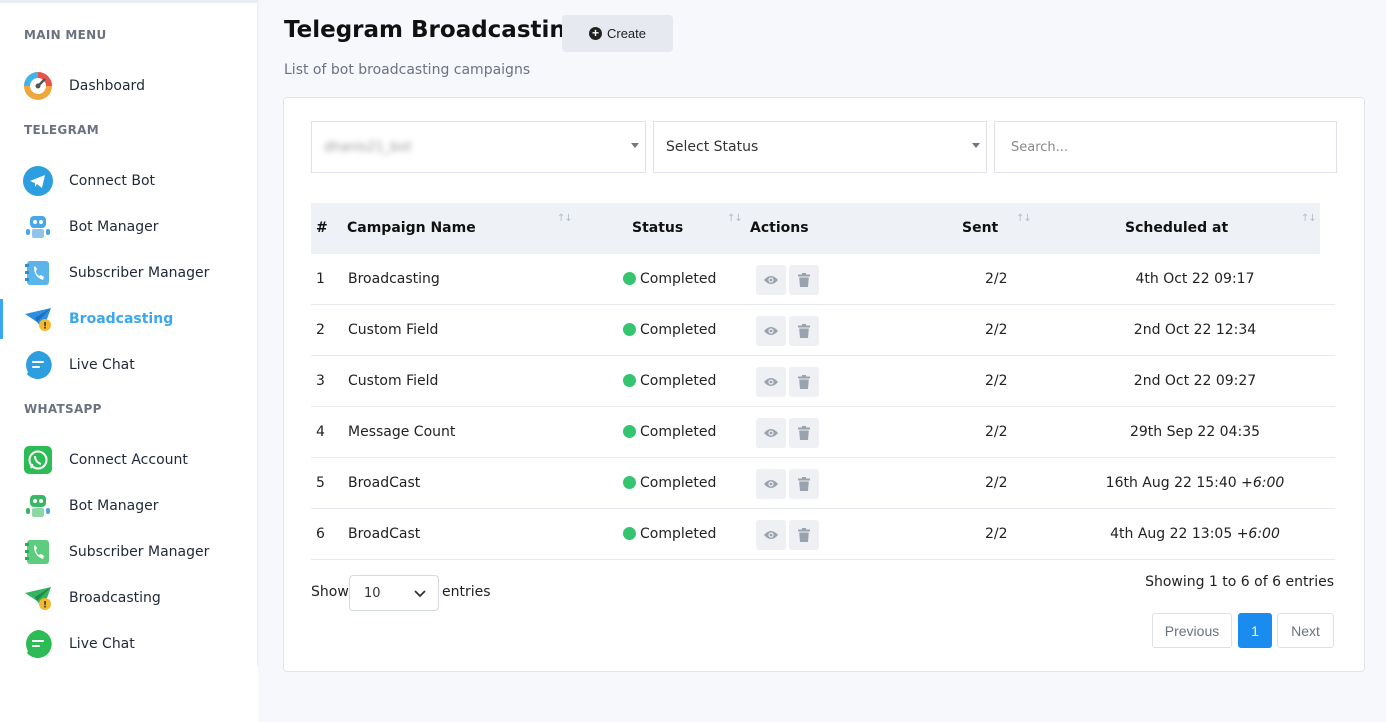 The width and height of the screenshot is (1386, 722). I want to click on scheduled-at: 2nd Oct 22 09:27, so click(1195, 381).